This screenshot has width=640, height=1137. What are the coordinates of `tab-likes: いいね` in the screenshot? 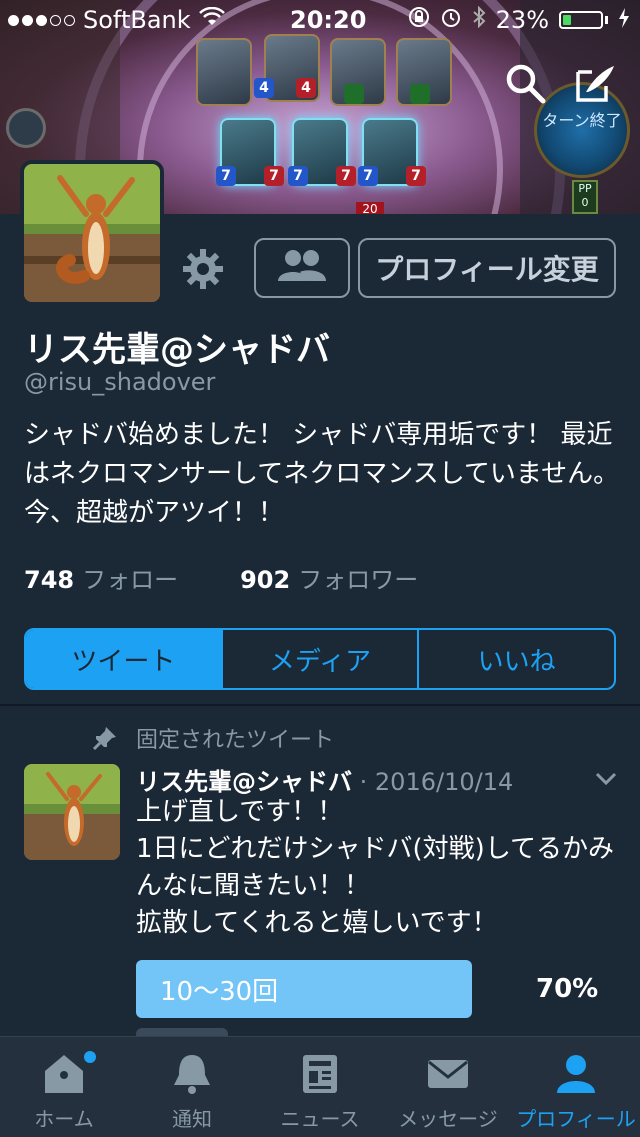 It's located at (515, 659).